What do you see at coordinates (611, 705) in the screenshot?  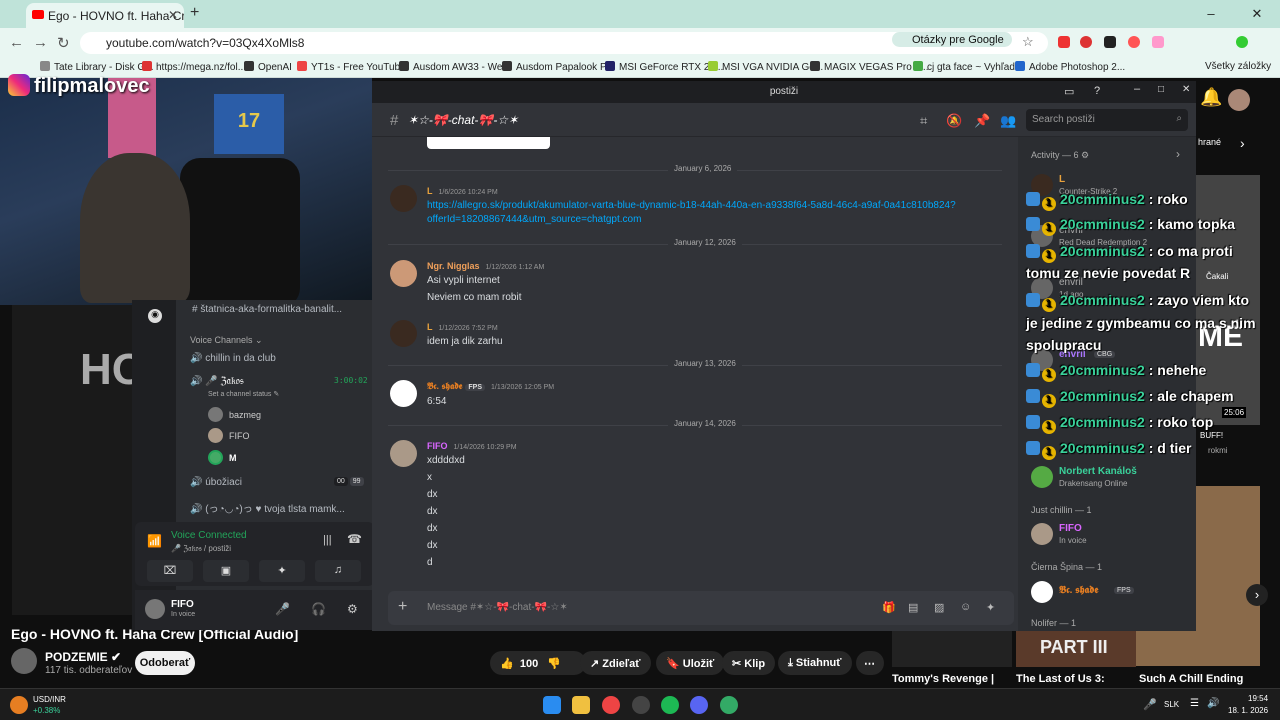 I see `chrome-icon` at bounding box center [611, 705].